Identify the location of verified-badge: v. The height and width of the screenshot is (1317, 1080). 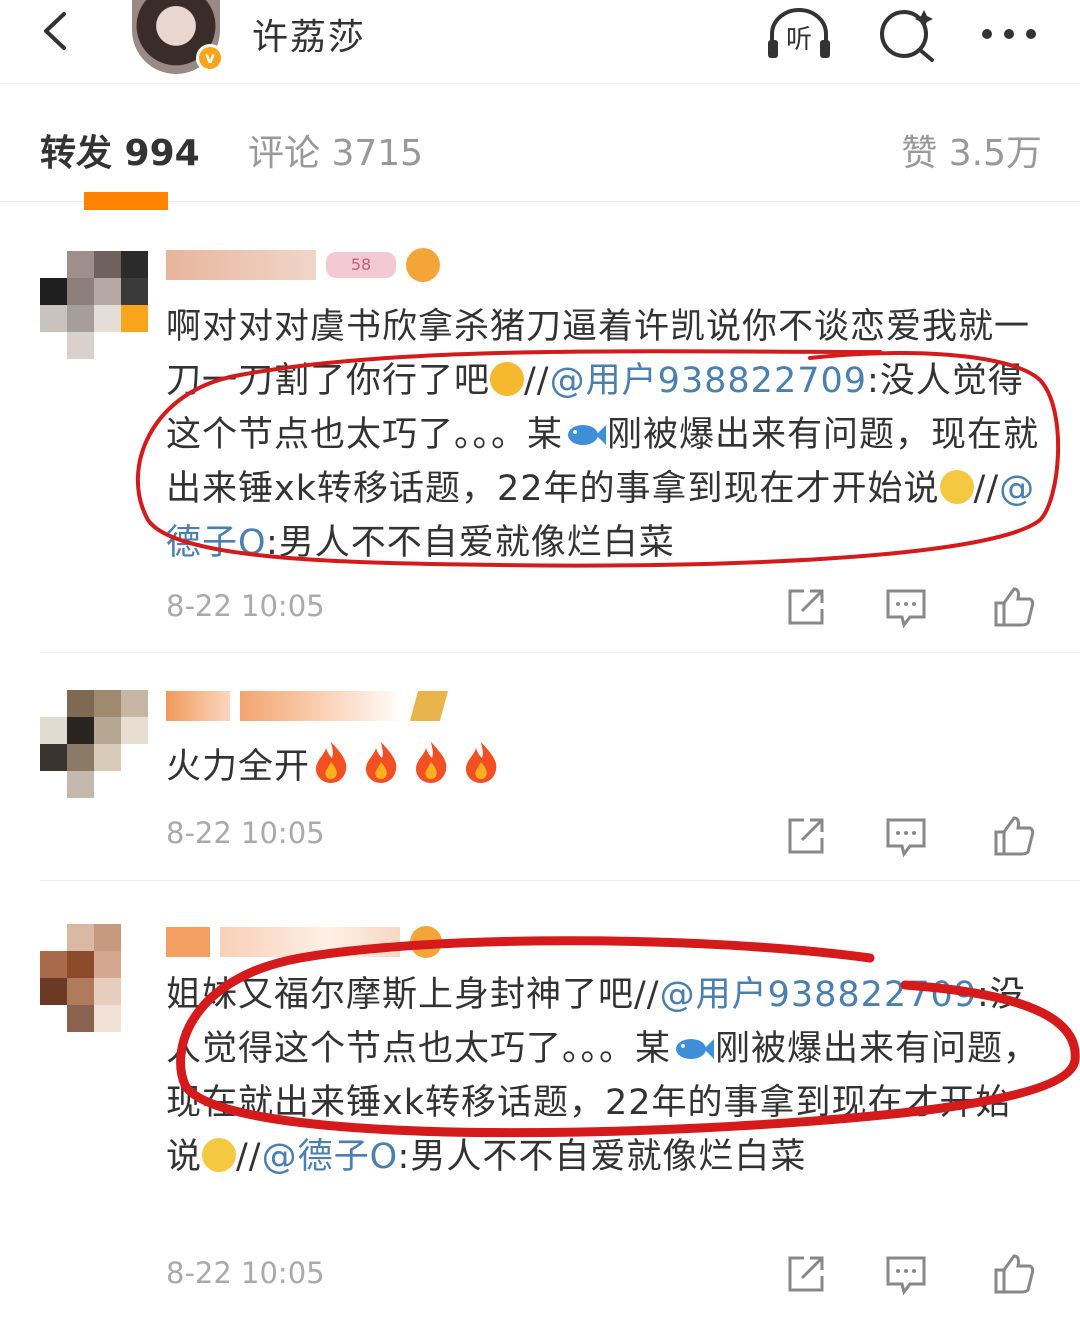
(210, 58).